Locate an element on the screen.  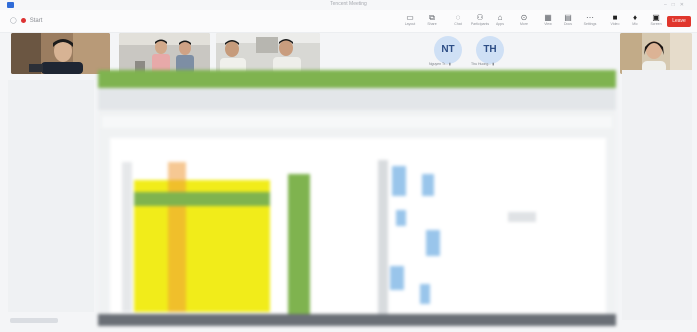
participant-avatar-th: TH is located at coordinates (490, 50).